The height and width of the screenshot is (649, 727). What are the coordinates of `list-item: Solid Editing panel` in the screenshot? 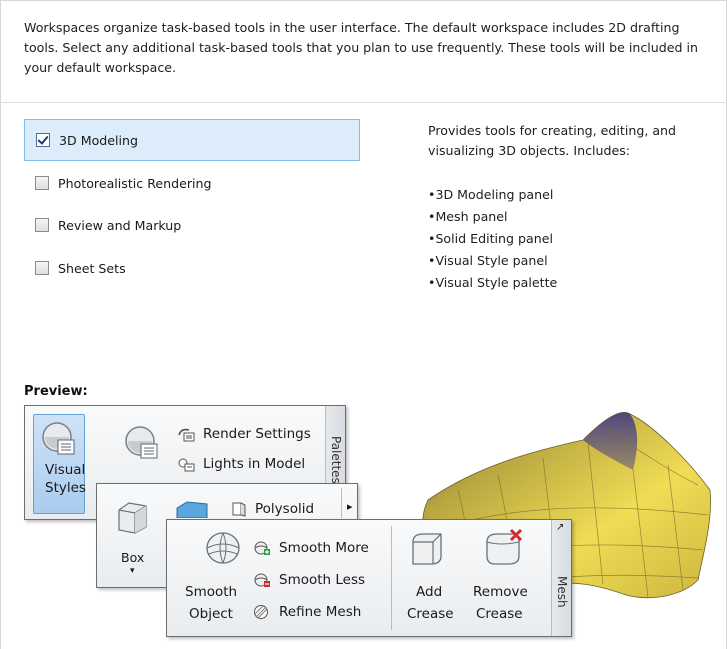 It's located at (492, 239).